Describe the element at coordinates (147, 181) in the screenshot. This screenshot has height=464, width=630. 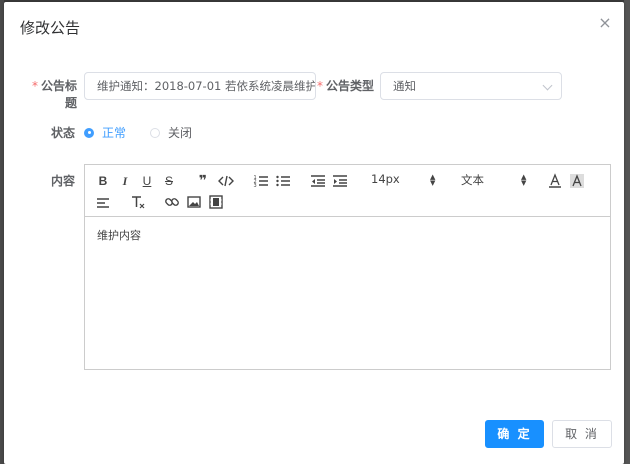
I see `underline-icon: U` at that location.